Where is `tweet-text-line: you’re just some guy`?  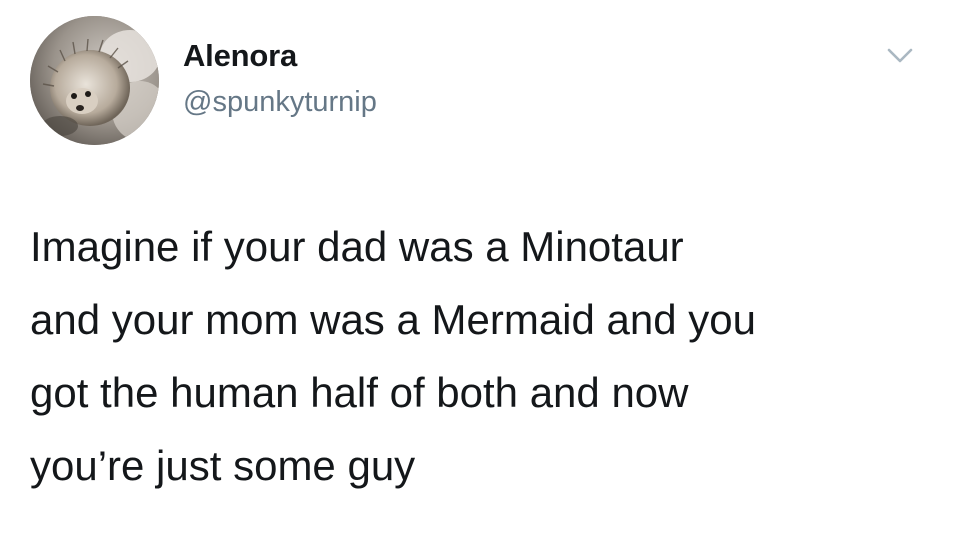 tweet-text-line: you’re just some guy is located at coordinates (223, 465).